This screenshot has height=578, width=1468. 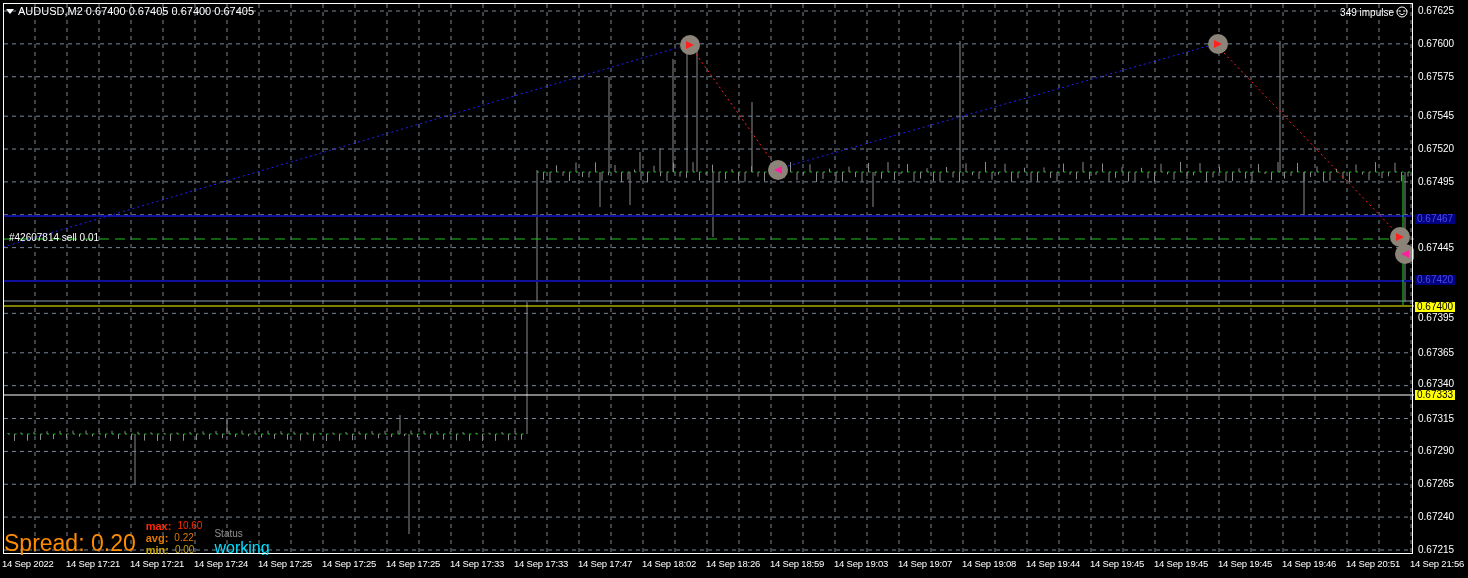 I want to click on price-tick: 0.67600, so click(x=1436, y=43).